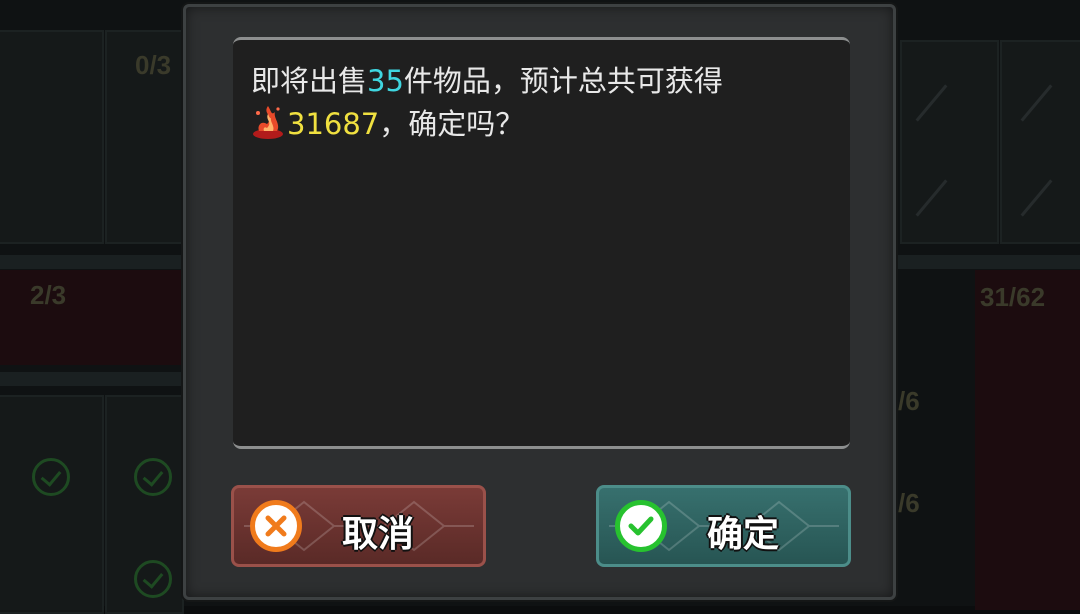 This screenshot has height=614, width=1080. I want to click on message-text: ，确定吗？, so click(452, 124).